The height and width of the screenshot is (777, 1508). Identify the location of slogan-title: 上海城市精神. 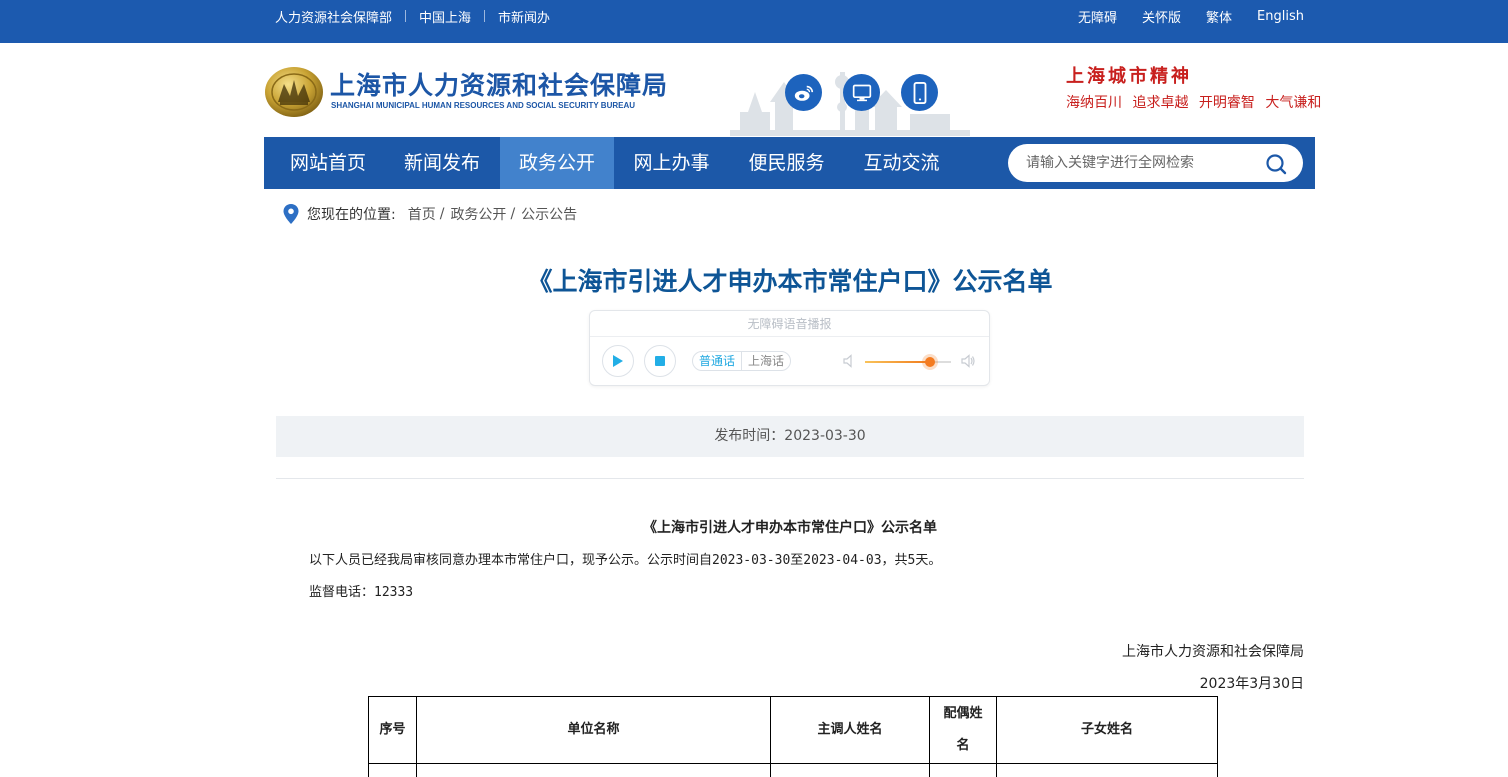
(1129, 76).